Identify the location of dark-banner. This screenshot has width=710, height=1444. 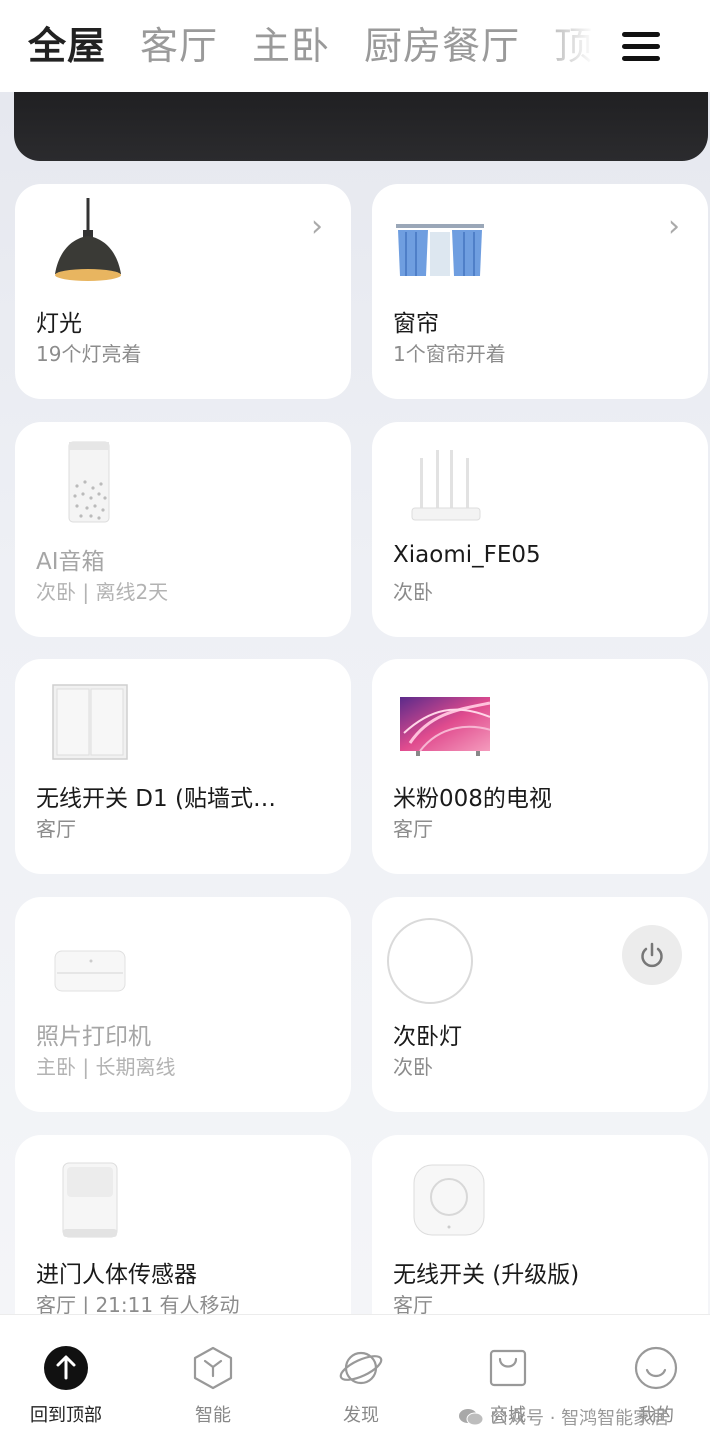
(361, 126).